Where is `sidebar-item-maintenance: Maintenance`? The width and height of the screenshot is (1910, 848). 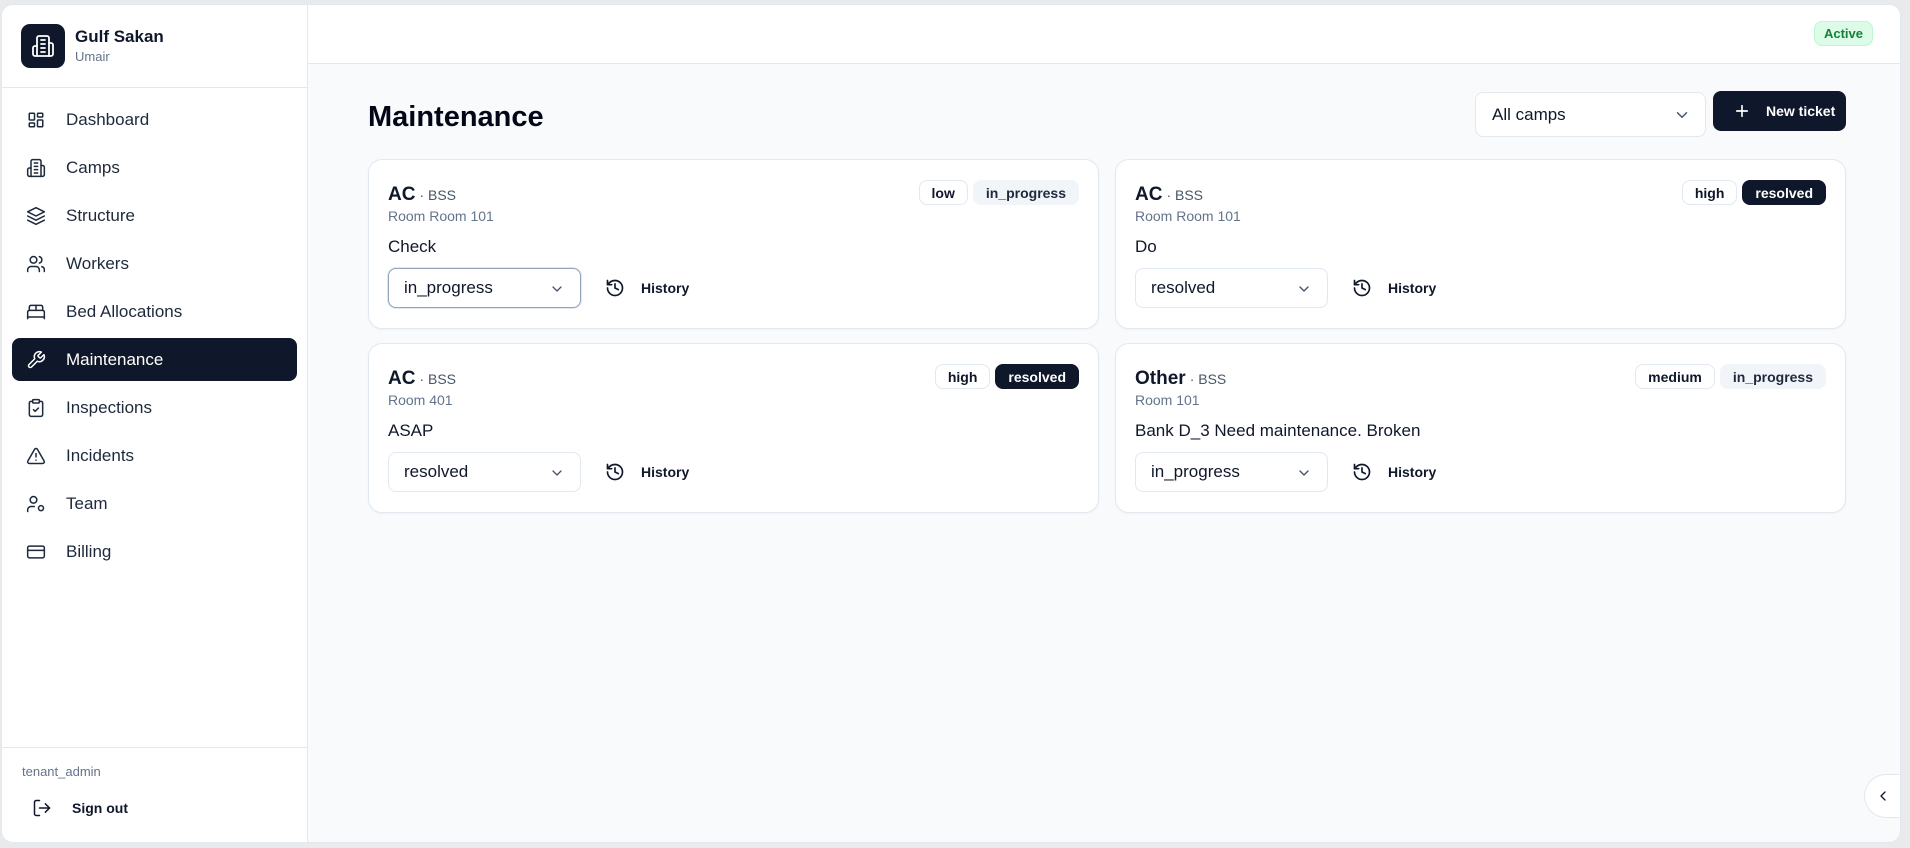 sidebar-item-maintenance: Maintenance is located at coordinates (154, 359).